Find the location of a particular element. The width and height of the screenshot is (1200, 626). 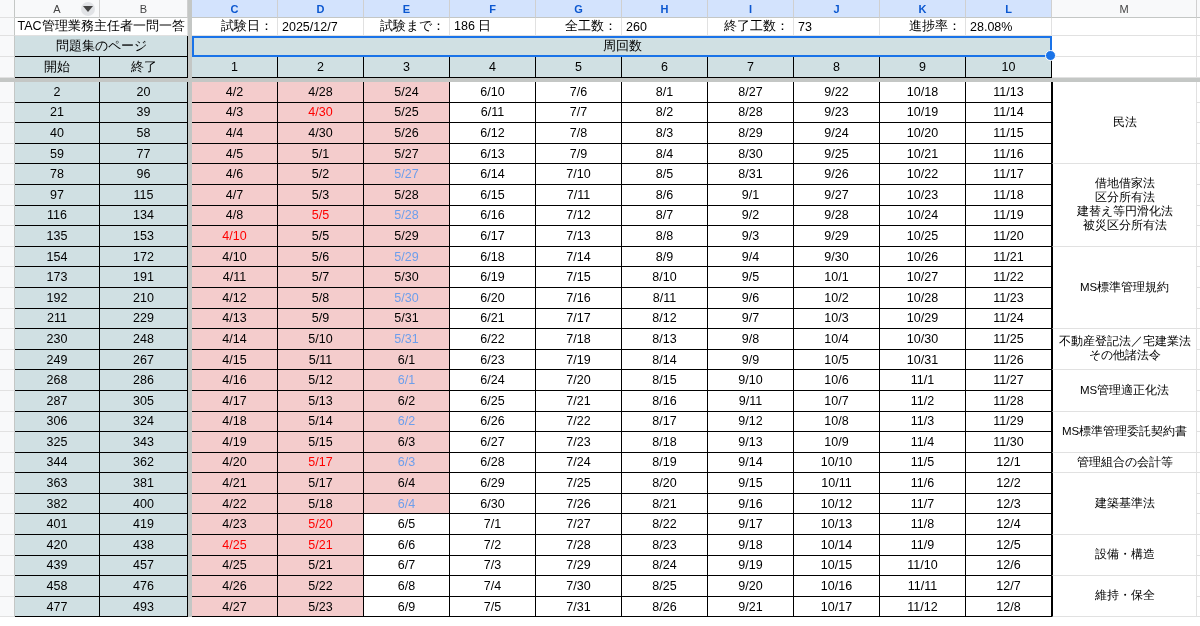

date-cell: 5/31 is located at coordinates (407, 339).